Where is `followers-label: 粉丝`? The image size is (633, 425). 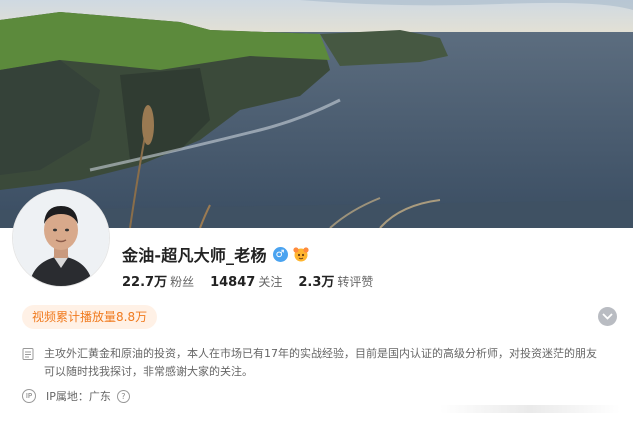 followers-label: 粉丝 is located at coordinates (182, 282).